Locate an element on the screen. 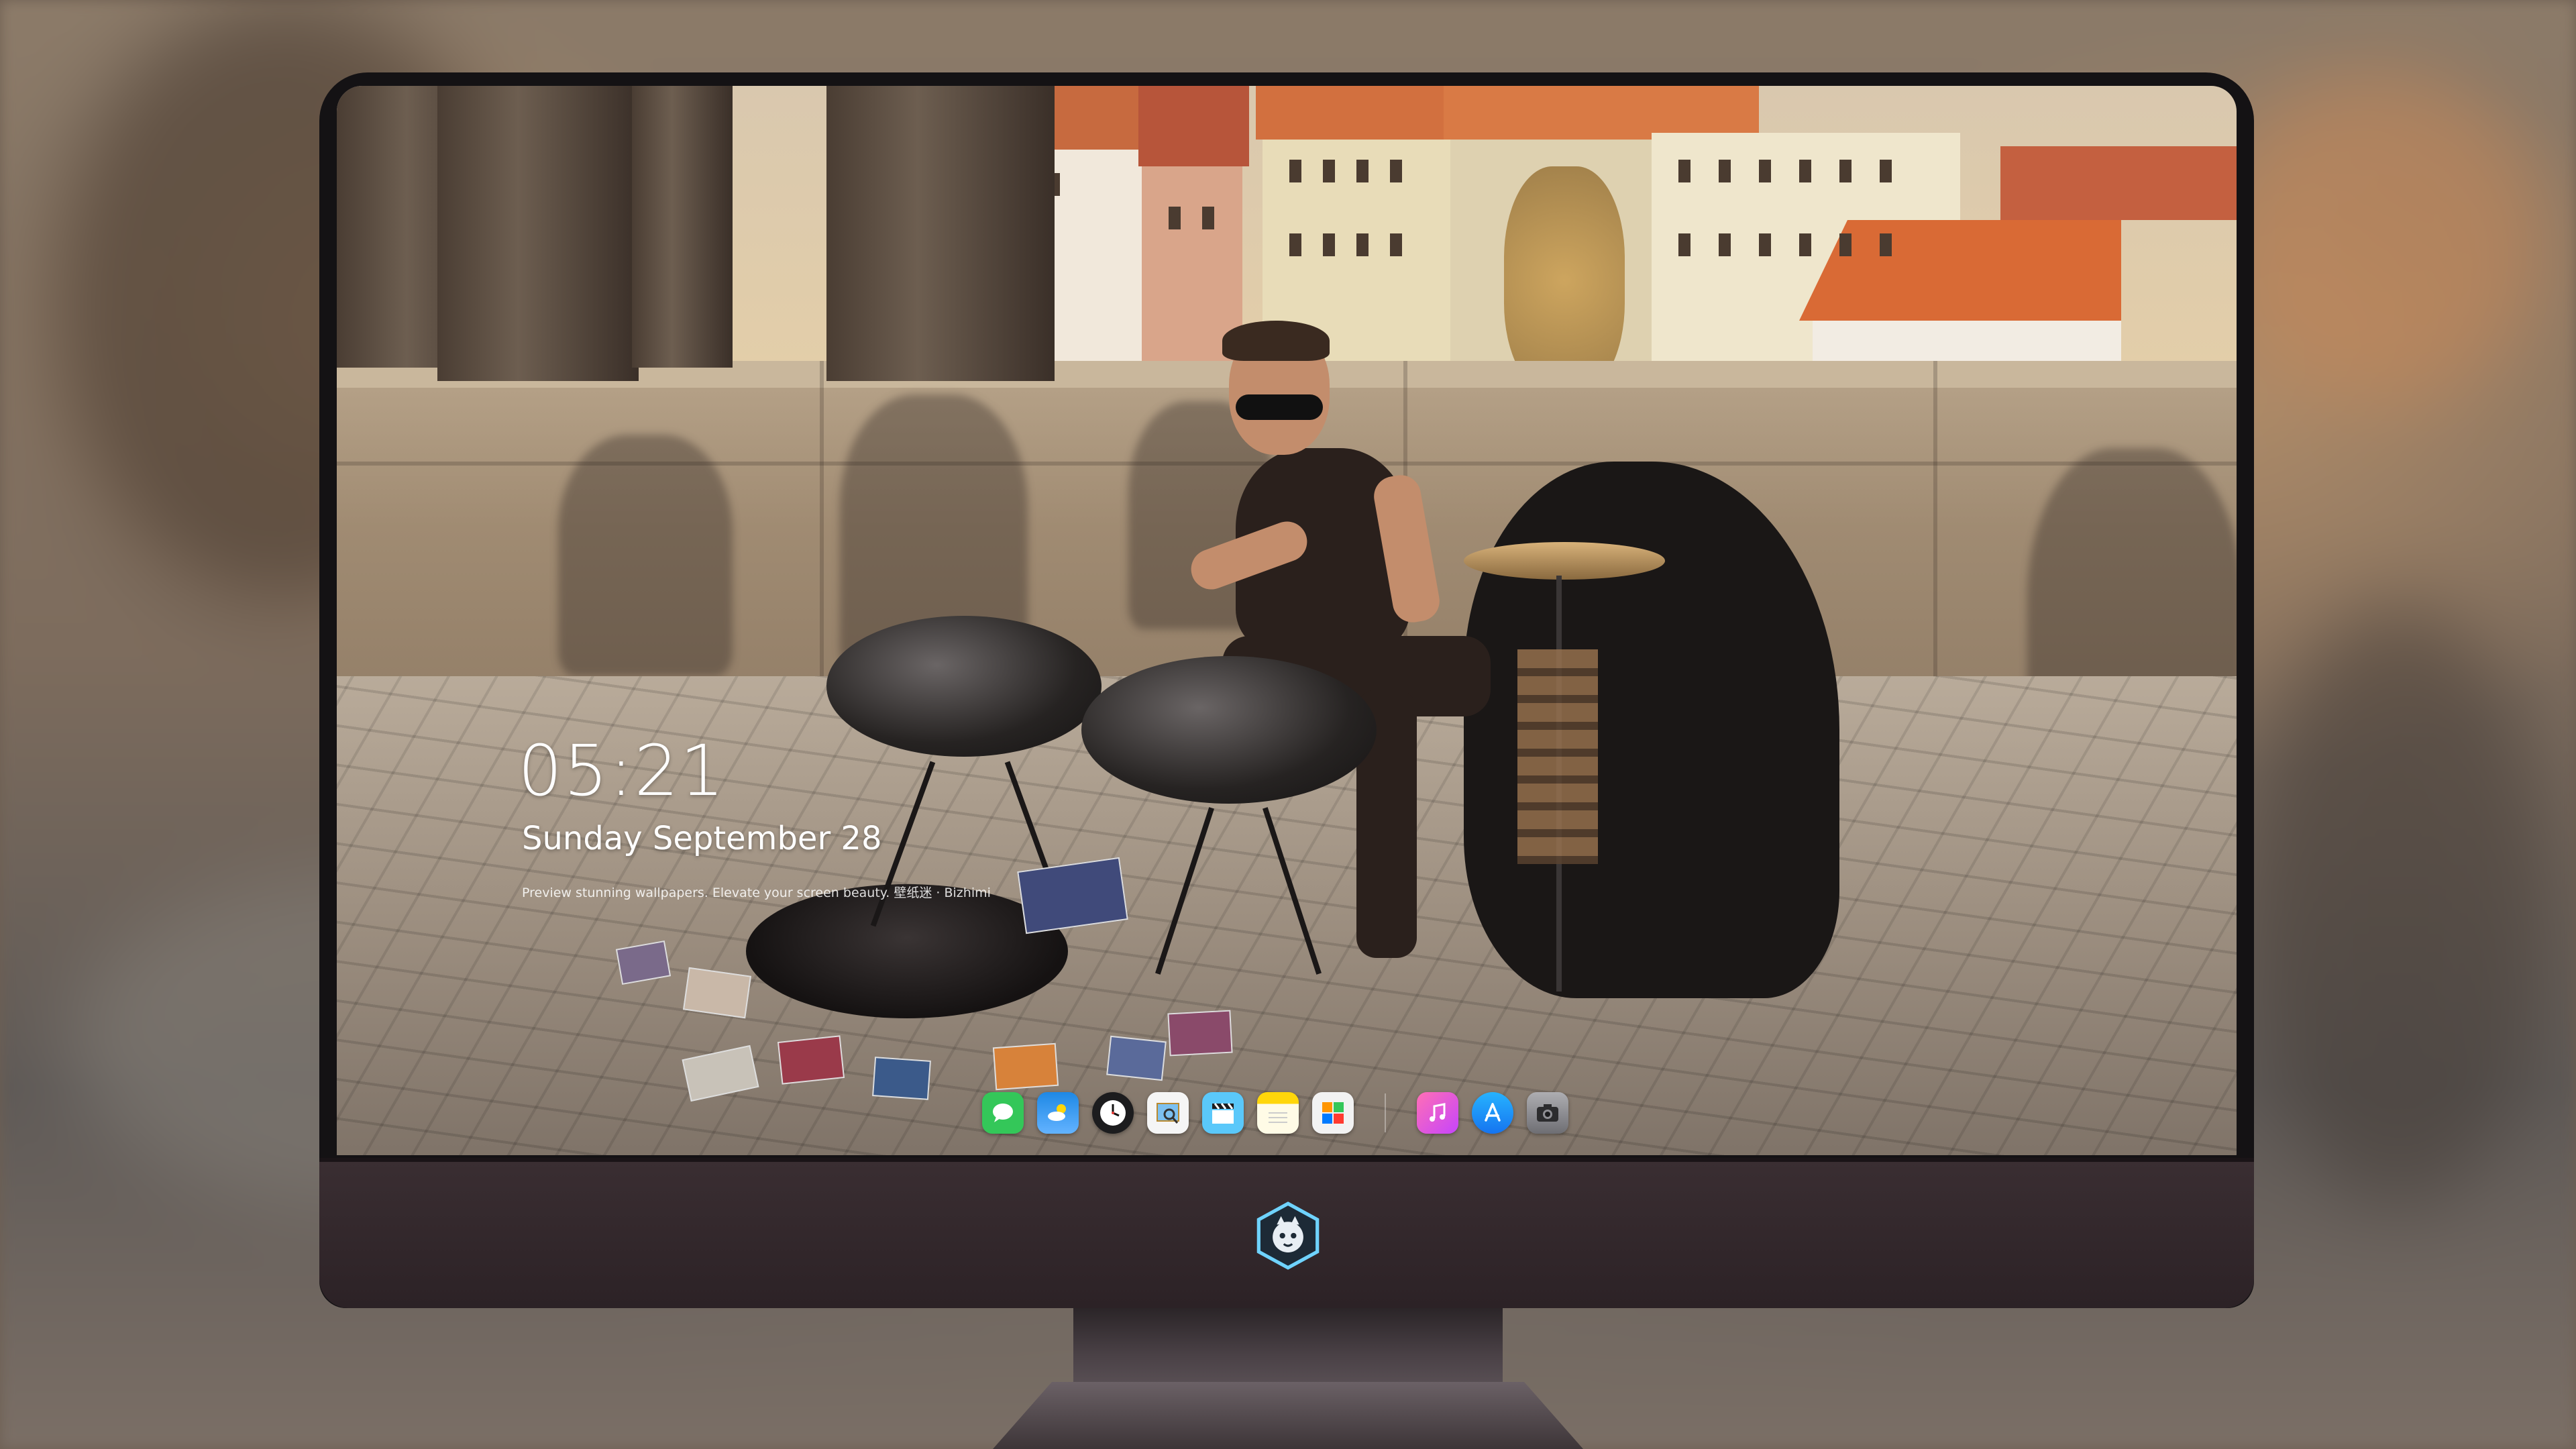 This screenshot has width=2576, height=1449. dock-app-preview is located at coordinates (1168, 1113).